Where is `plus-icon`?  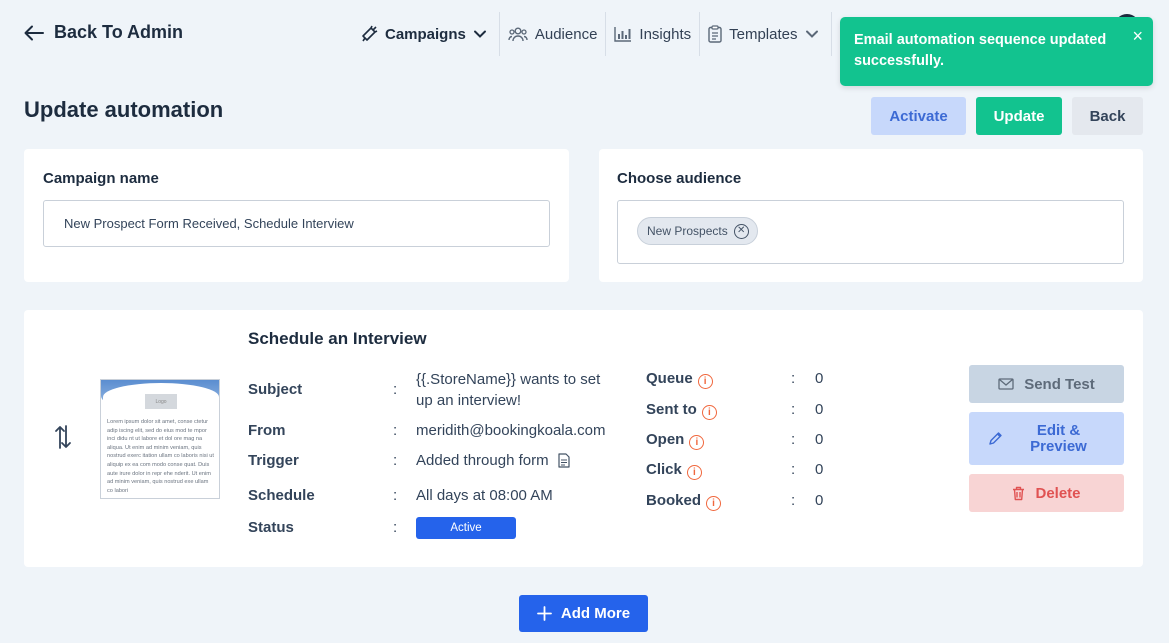 plus-icon is located at coordinates (544, 613).